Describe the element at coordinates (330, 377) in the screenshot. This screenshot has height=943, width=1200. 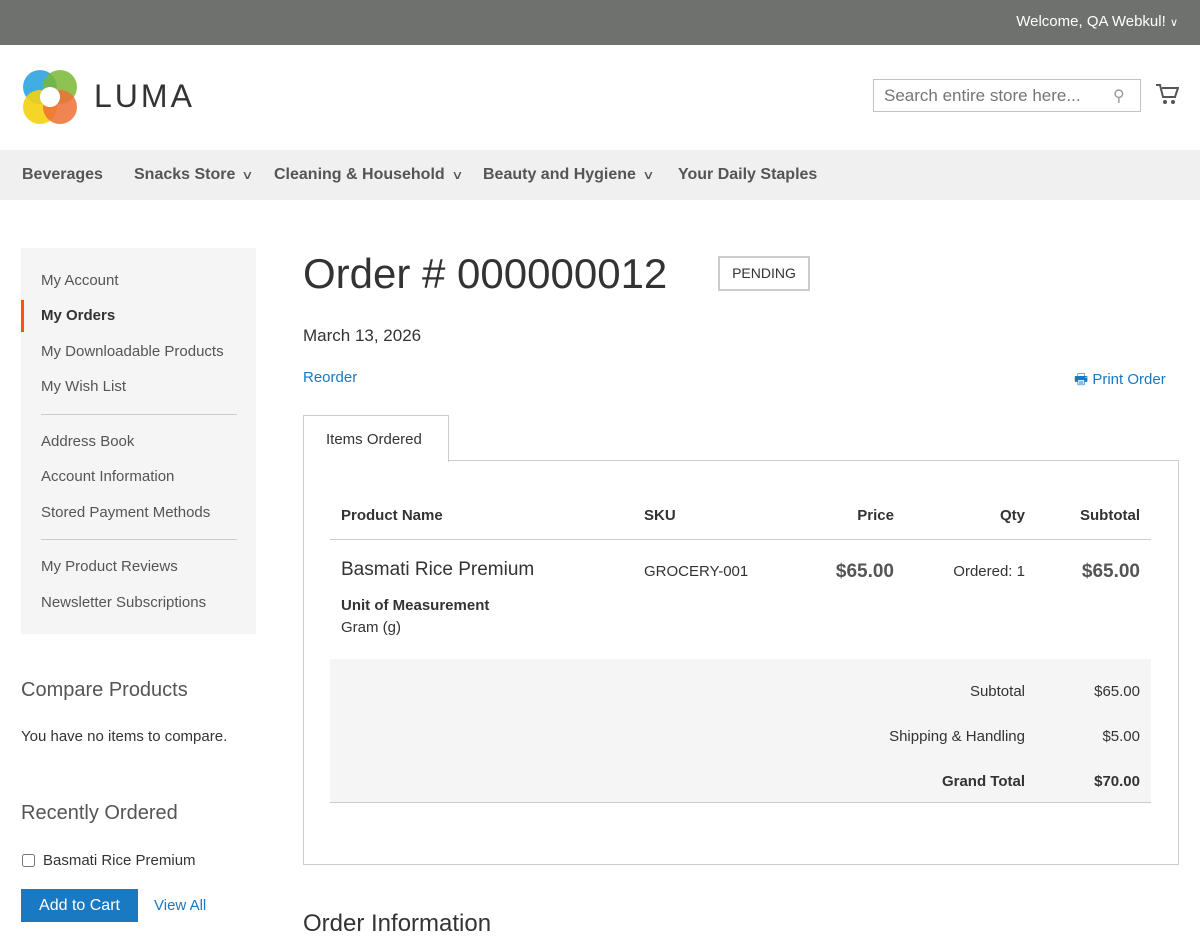
I see `reorder-link: Reorder` at that location.